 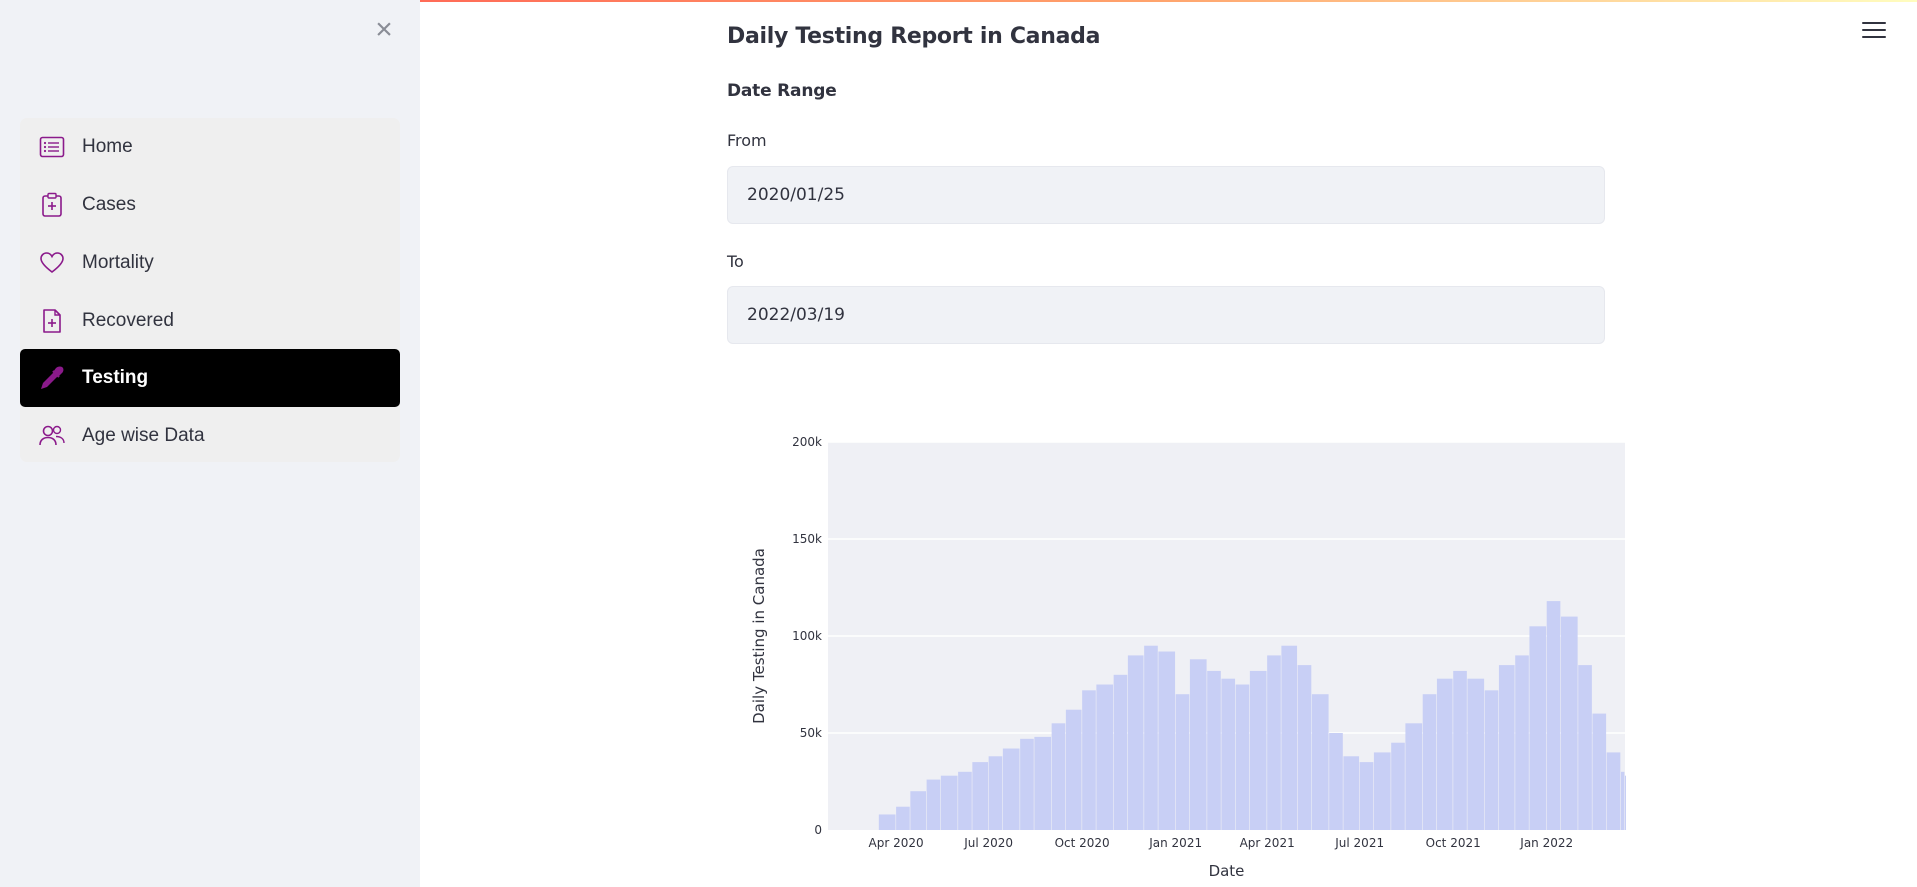 What do you see at coordinates (1359, 843) in the screenshot?
I see `x-tick-label: Jul 2021` at bounding box center [1359, 843].